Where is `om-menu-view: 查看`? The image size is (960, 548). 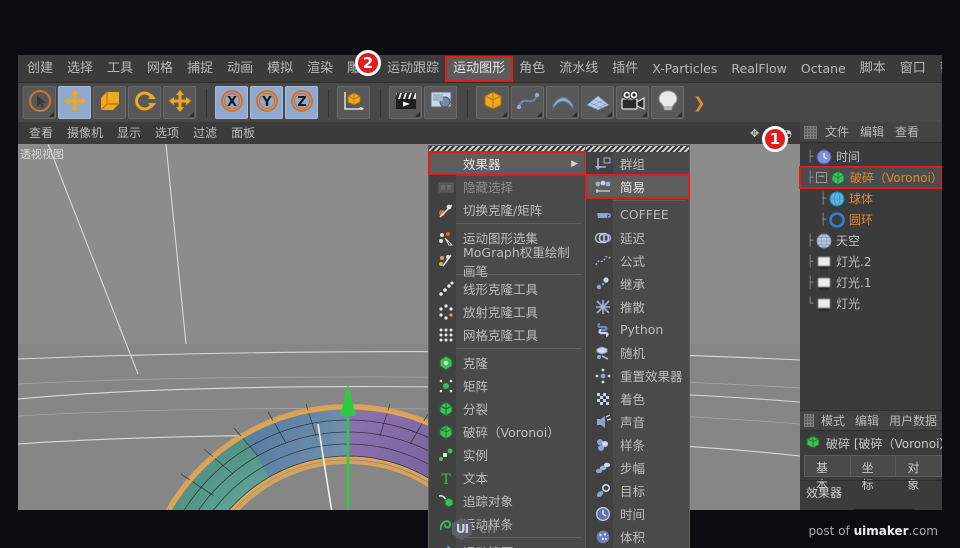
om-menu-view: 查看 is located at coordinates (907, 132).